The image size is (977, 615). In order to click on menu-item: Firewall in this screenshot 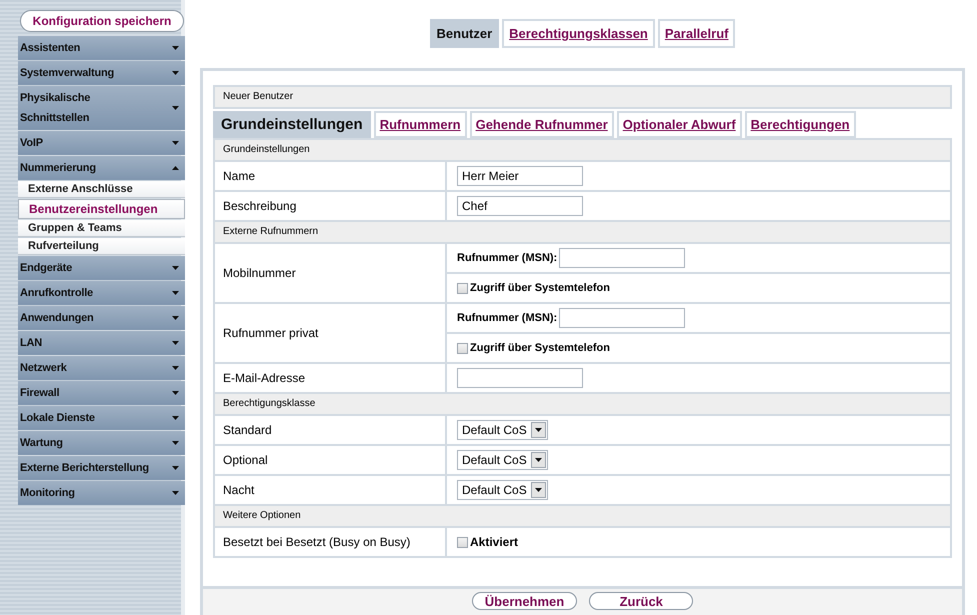, I will do `click(101, 393)`.